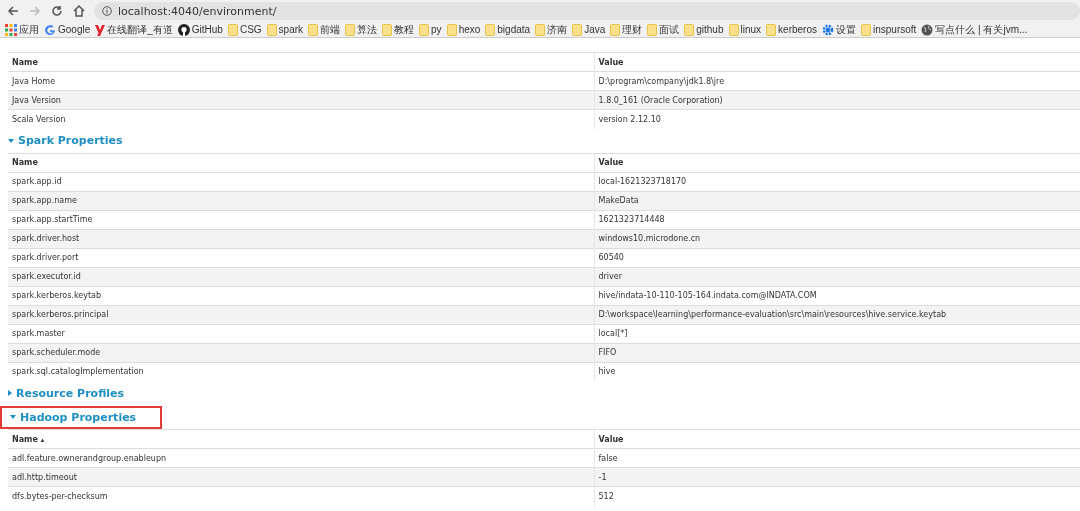  Describe the element at coordinates (67, 29) in the screenshot. I see `bookmark: Google` at that location.